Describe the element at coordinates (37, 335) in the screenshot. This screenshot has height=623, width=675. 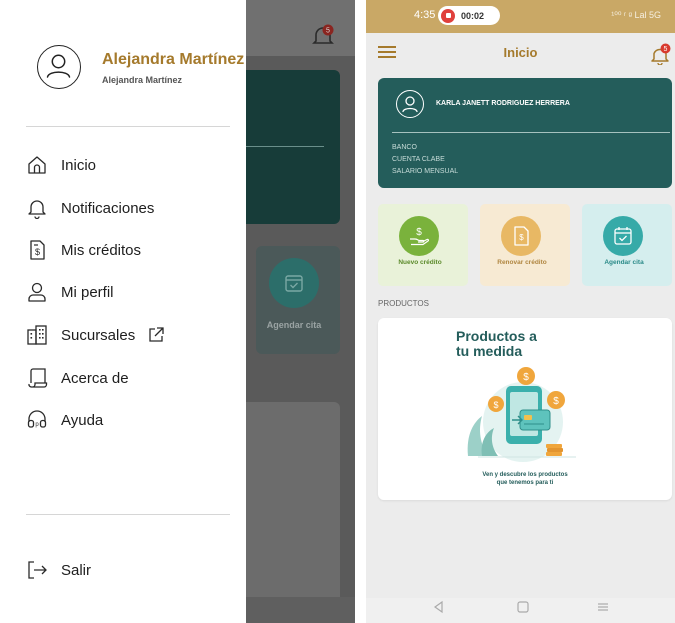
I see `building-icon` at that location.